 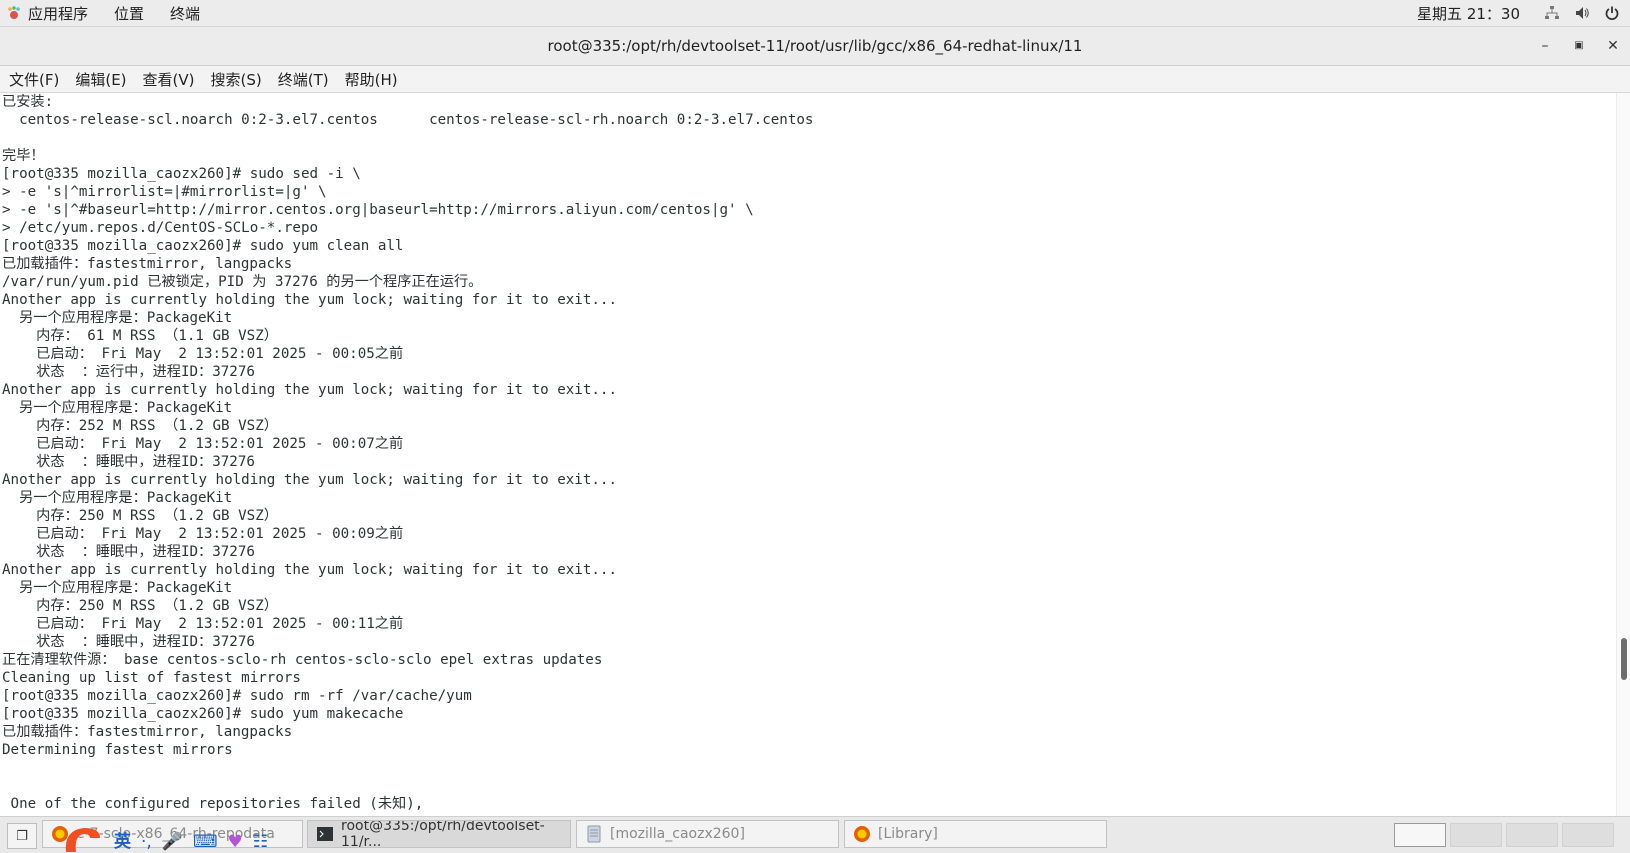 What do you see at coordinates (23, 156) in the screenshot?
I see `terminal-line: 完毕！` at bounding box center [23, 156].